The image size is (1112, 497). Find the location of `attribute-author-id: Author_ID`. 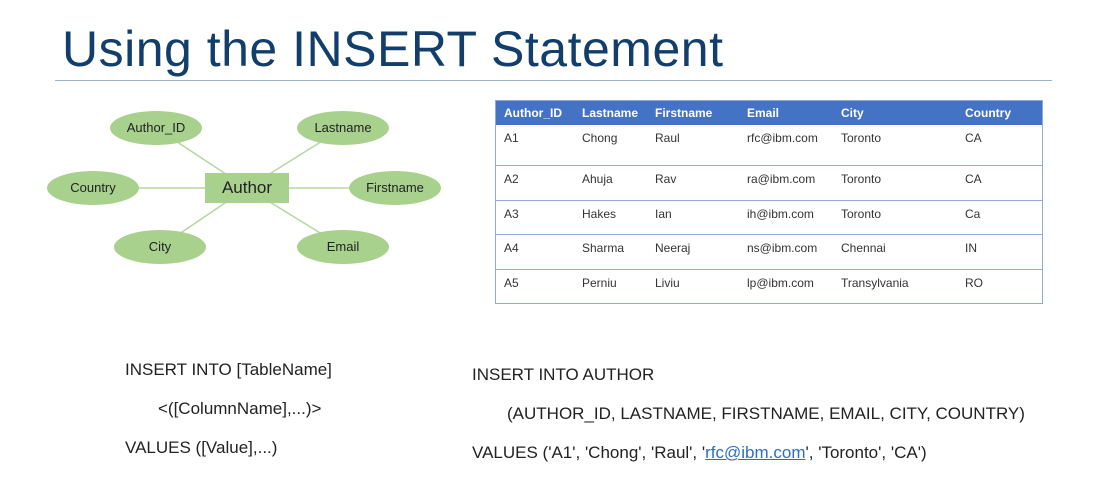

attribute-author-id: Author_ID is located at coordinates (156, 127).